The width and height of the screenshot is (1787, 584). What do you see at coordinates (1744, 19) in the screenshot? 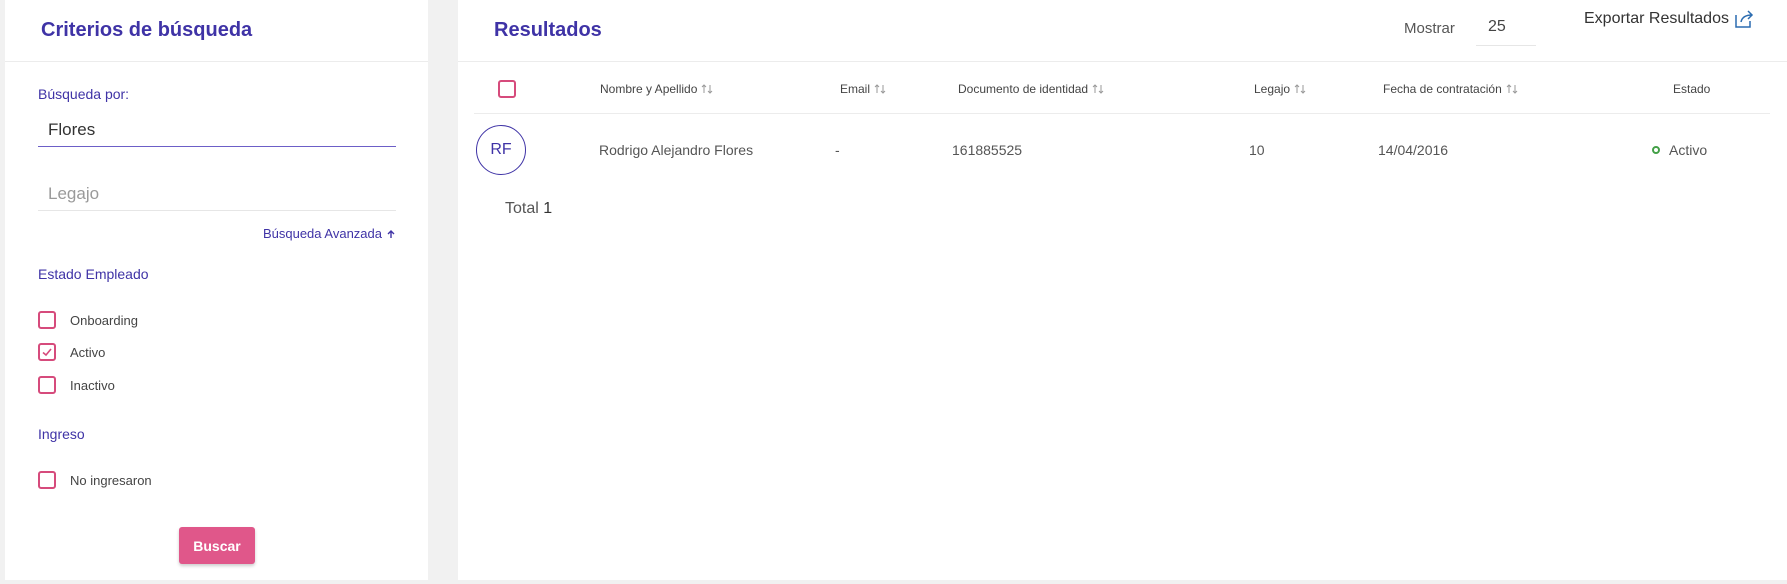
I see `export-icon` at bounding box center [1744, 19].